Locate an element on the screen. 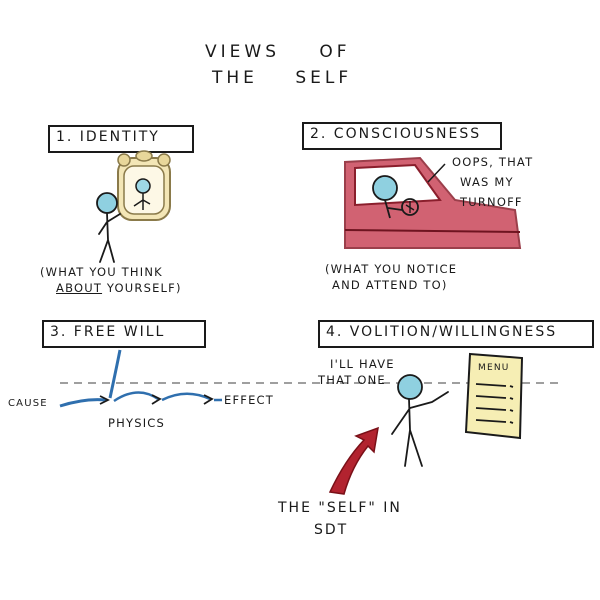 The image size is (600, 600). panel-volition-speech-line2: THAT ONE is located at coordinates (352, 380).